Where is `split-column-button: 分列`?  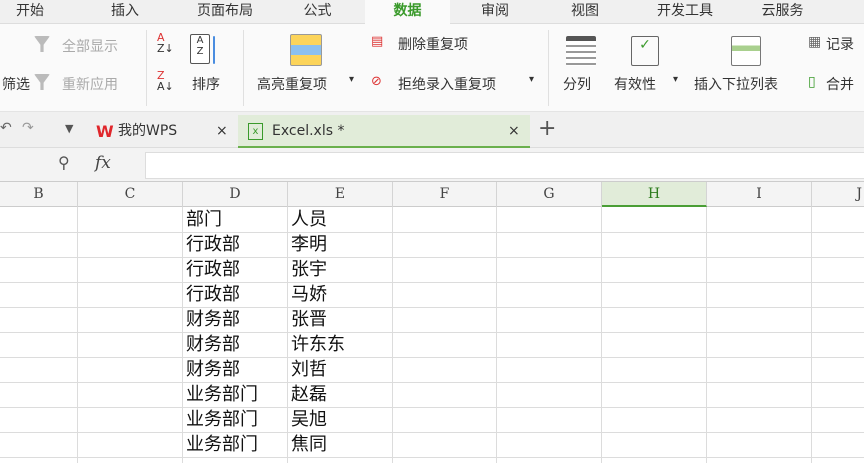 split-column-button: 分列 is located at coordinates (577, 84).